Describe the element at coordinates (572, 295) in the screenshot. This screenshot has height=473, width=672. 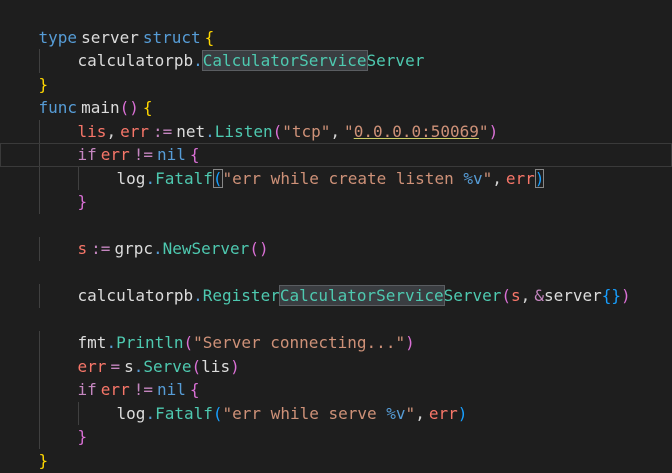
I see `type-server: server` at that location.